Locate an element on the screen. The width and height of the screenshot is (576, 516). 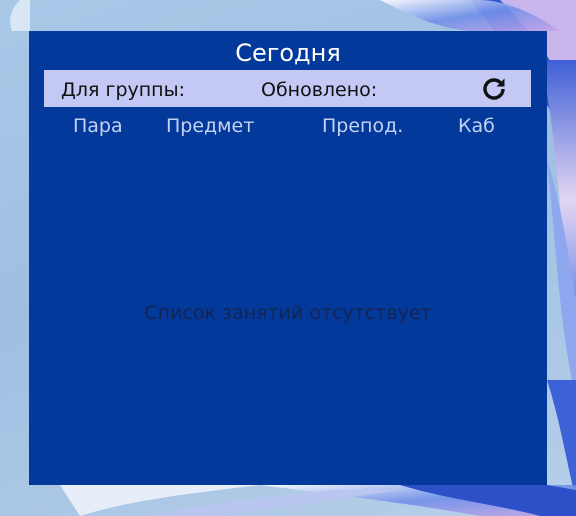
column-header-subject: Предмет is located at coordinates (210, 126).